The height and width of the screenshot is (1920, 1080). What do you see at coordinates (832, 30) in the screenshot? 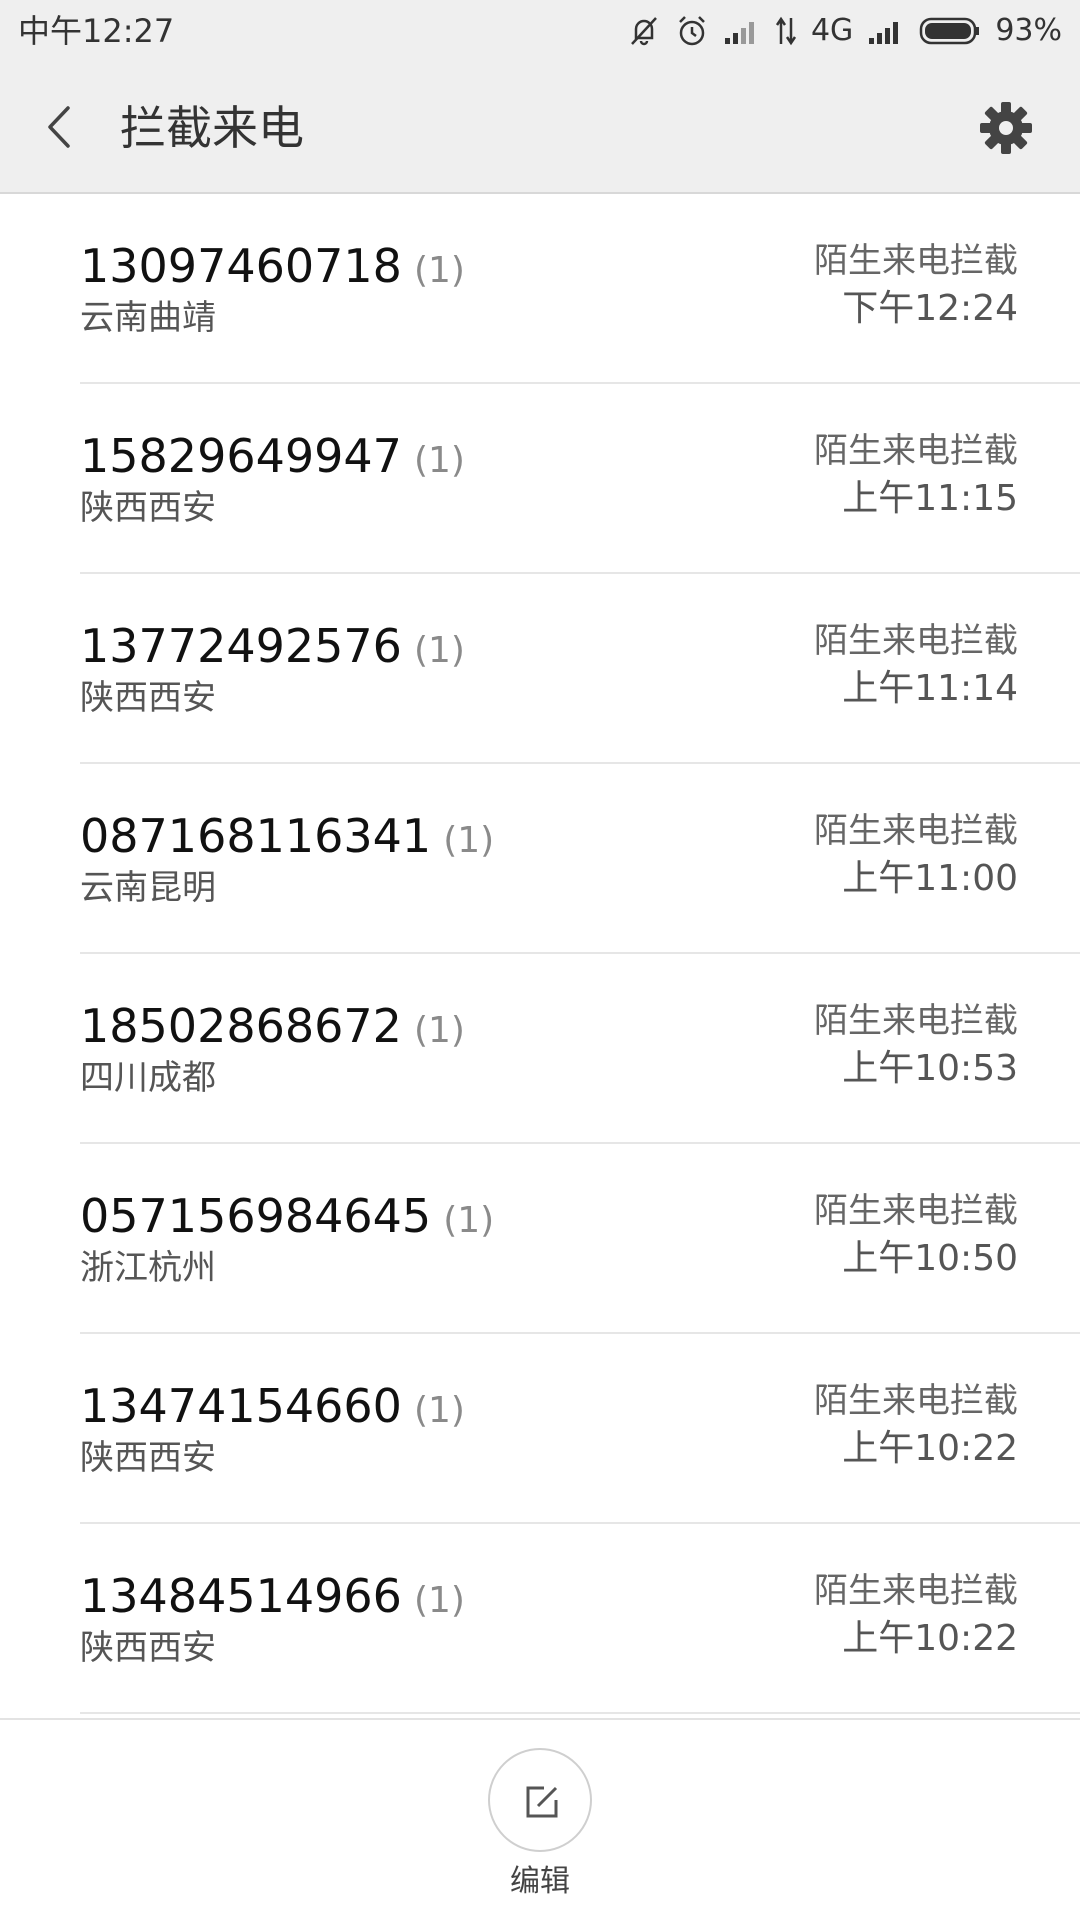
I see `network-type: 4G` at bounding box center [832, 30].